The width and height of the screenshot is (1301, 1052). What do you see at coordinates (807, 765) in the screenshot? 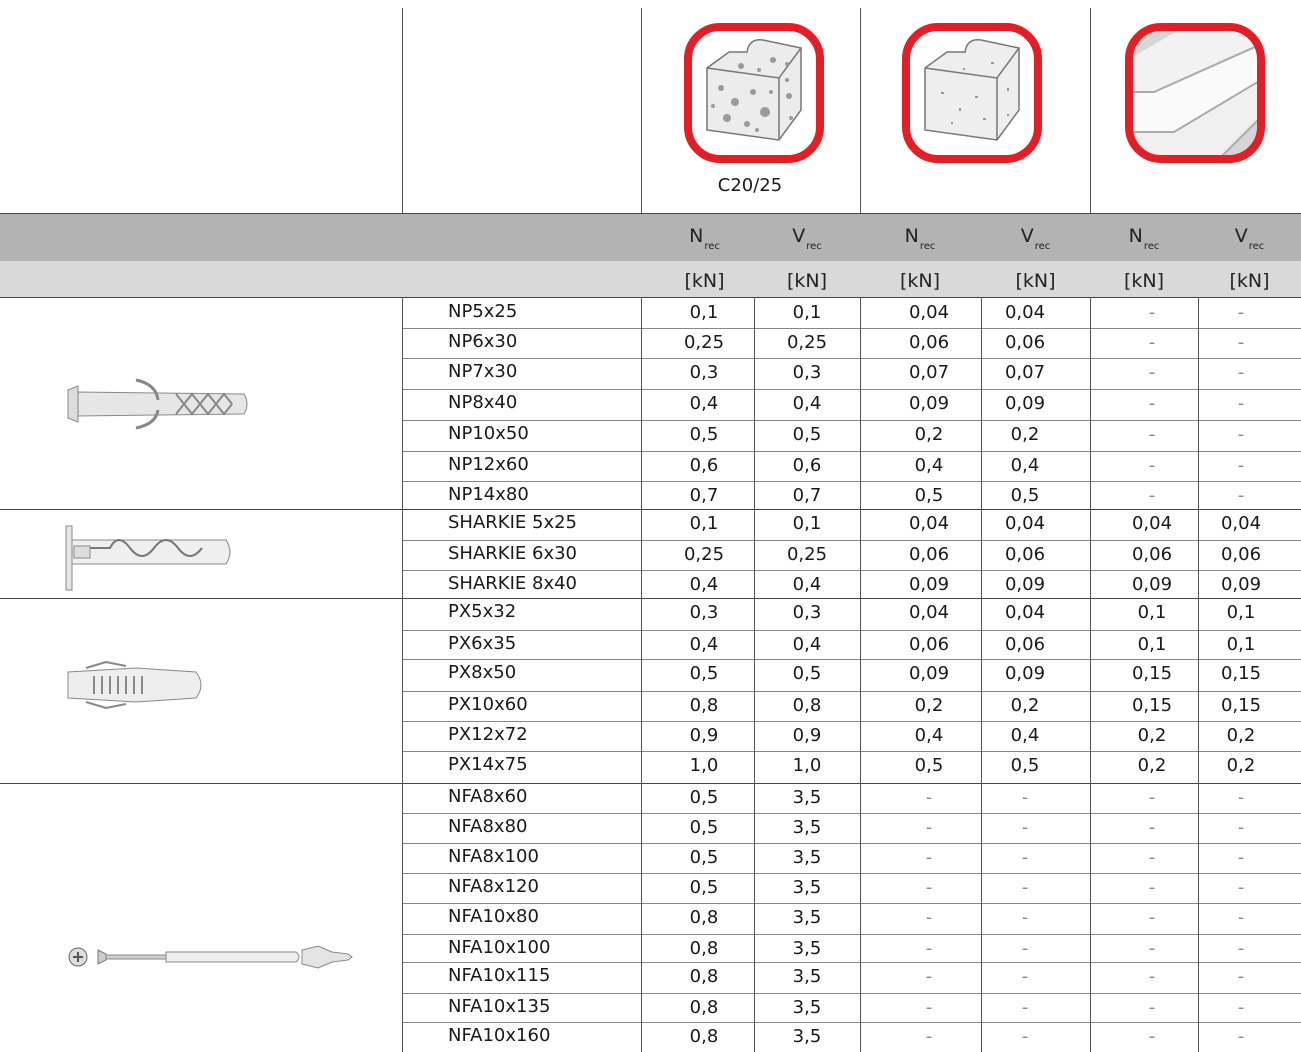
I see `value-cell: 1,0` at bounding box center [807, 765].